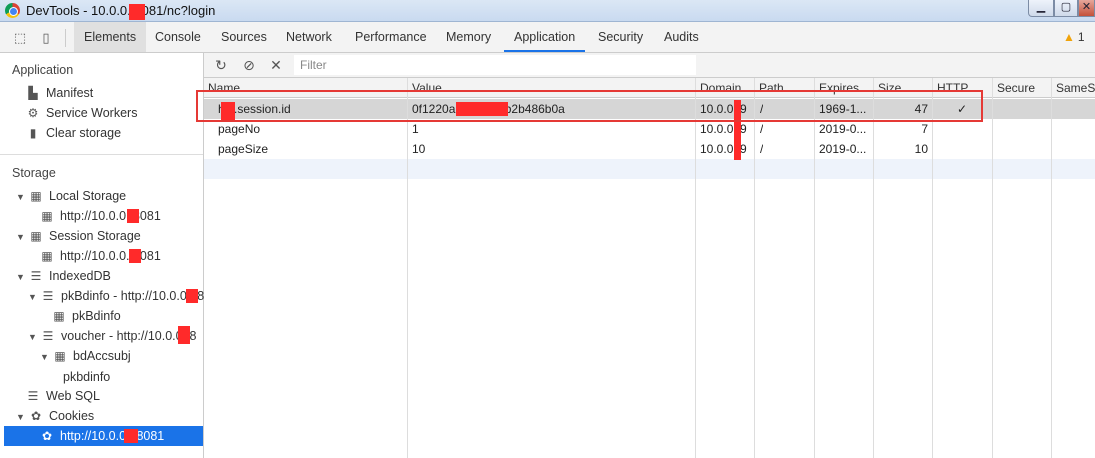 This screenshot has width=1095, height=458. Describe the element at coordinates (924, 129) in the screenshot. I see `cookie-size: 7` at that location.